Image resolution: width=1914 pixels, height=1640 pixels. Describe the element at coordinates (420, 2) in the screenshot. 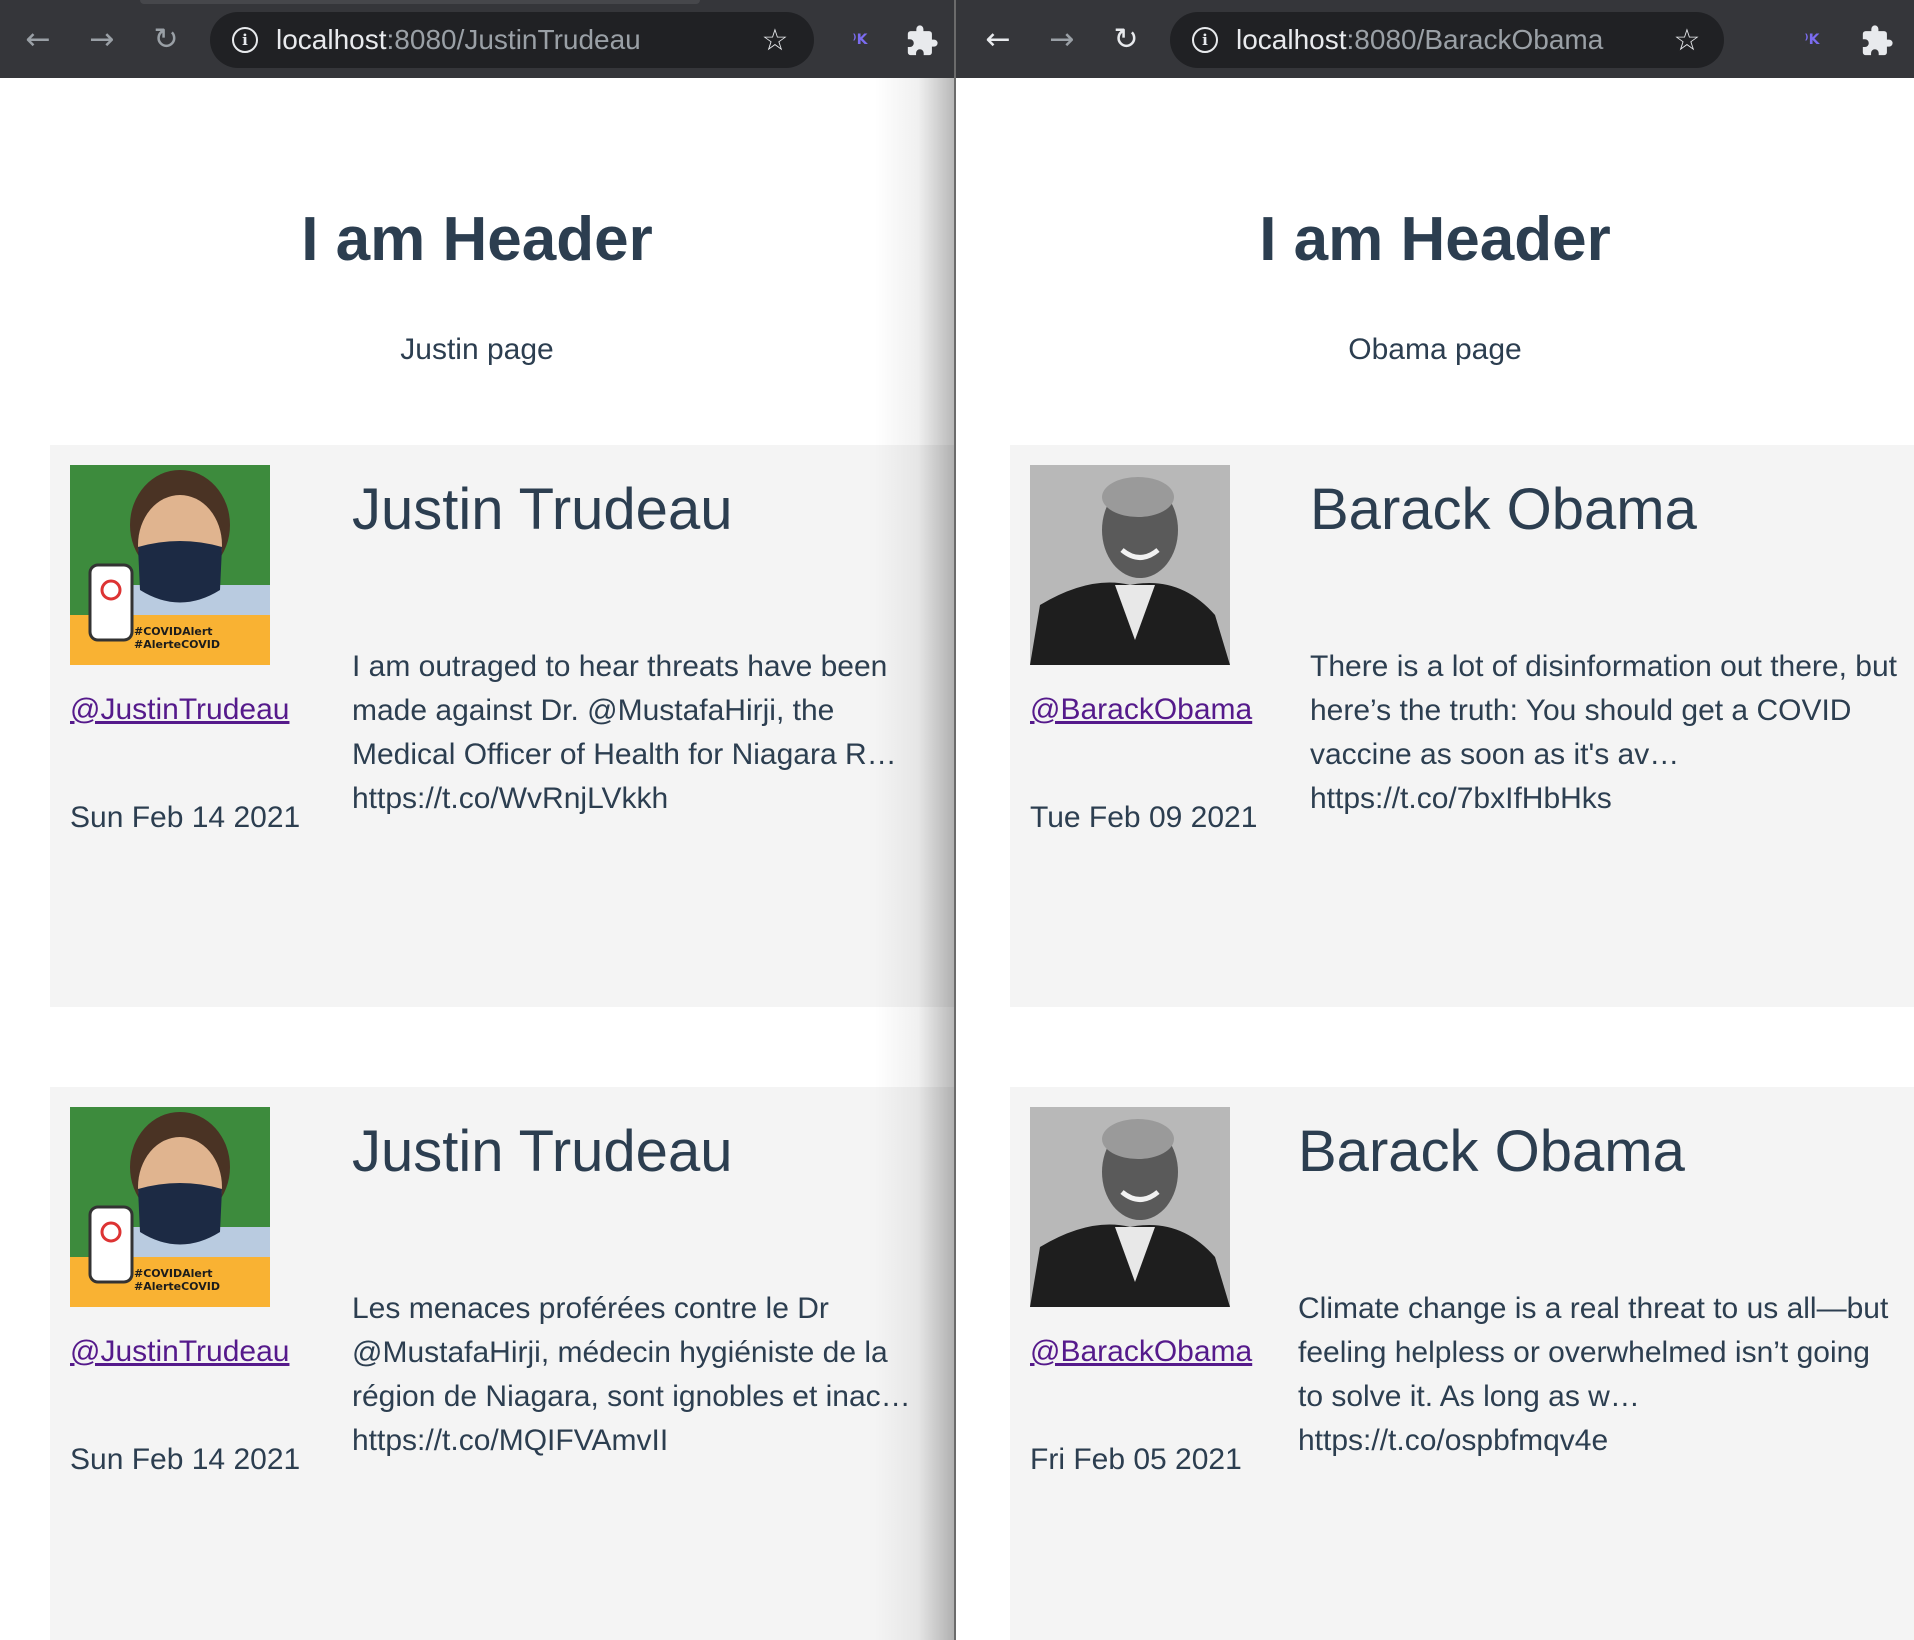

I see `active-tab-edge` at that location.